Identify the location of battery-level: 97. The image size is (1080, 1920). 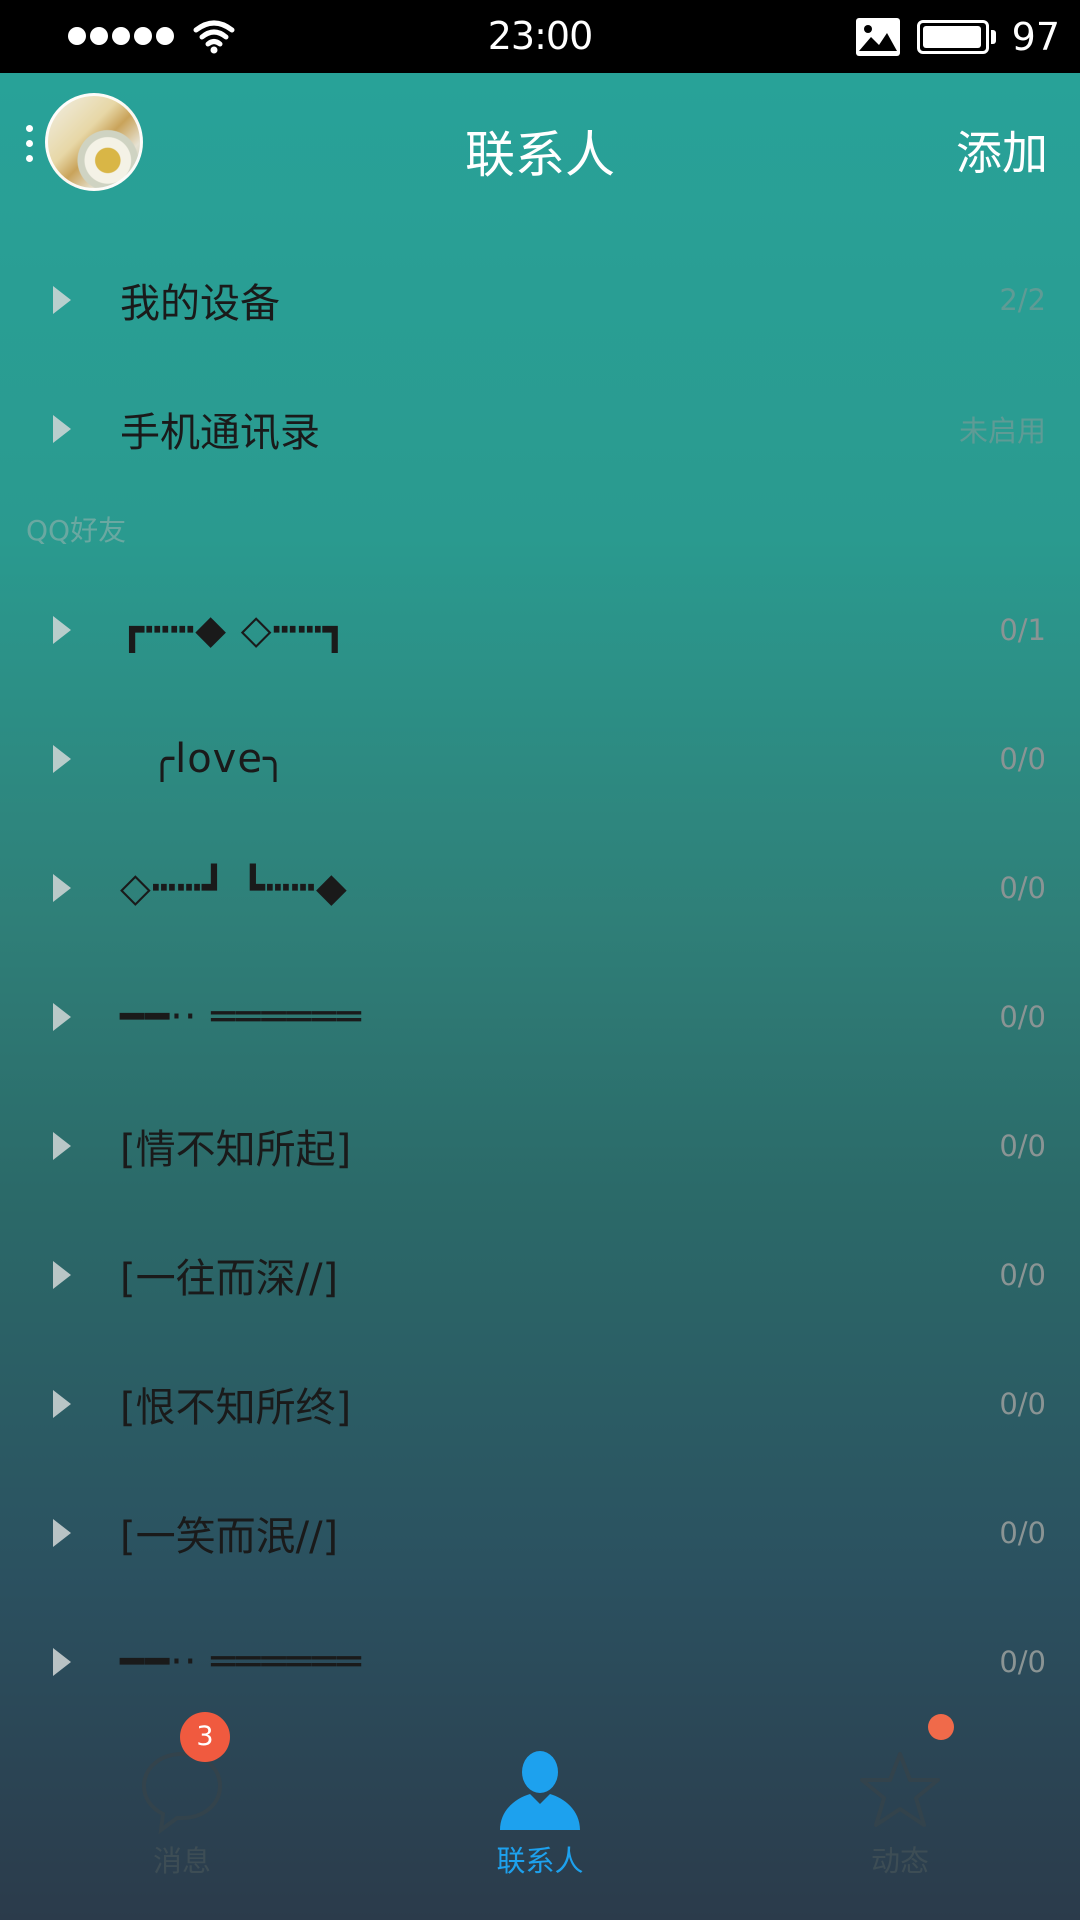
(1035, 37).